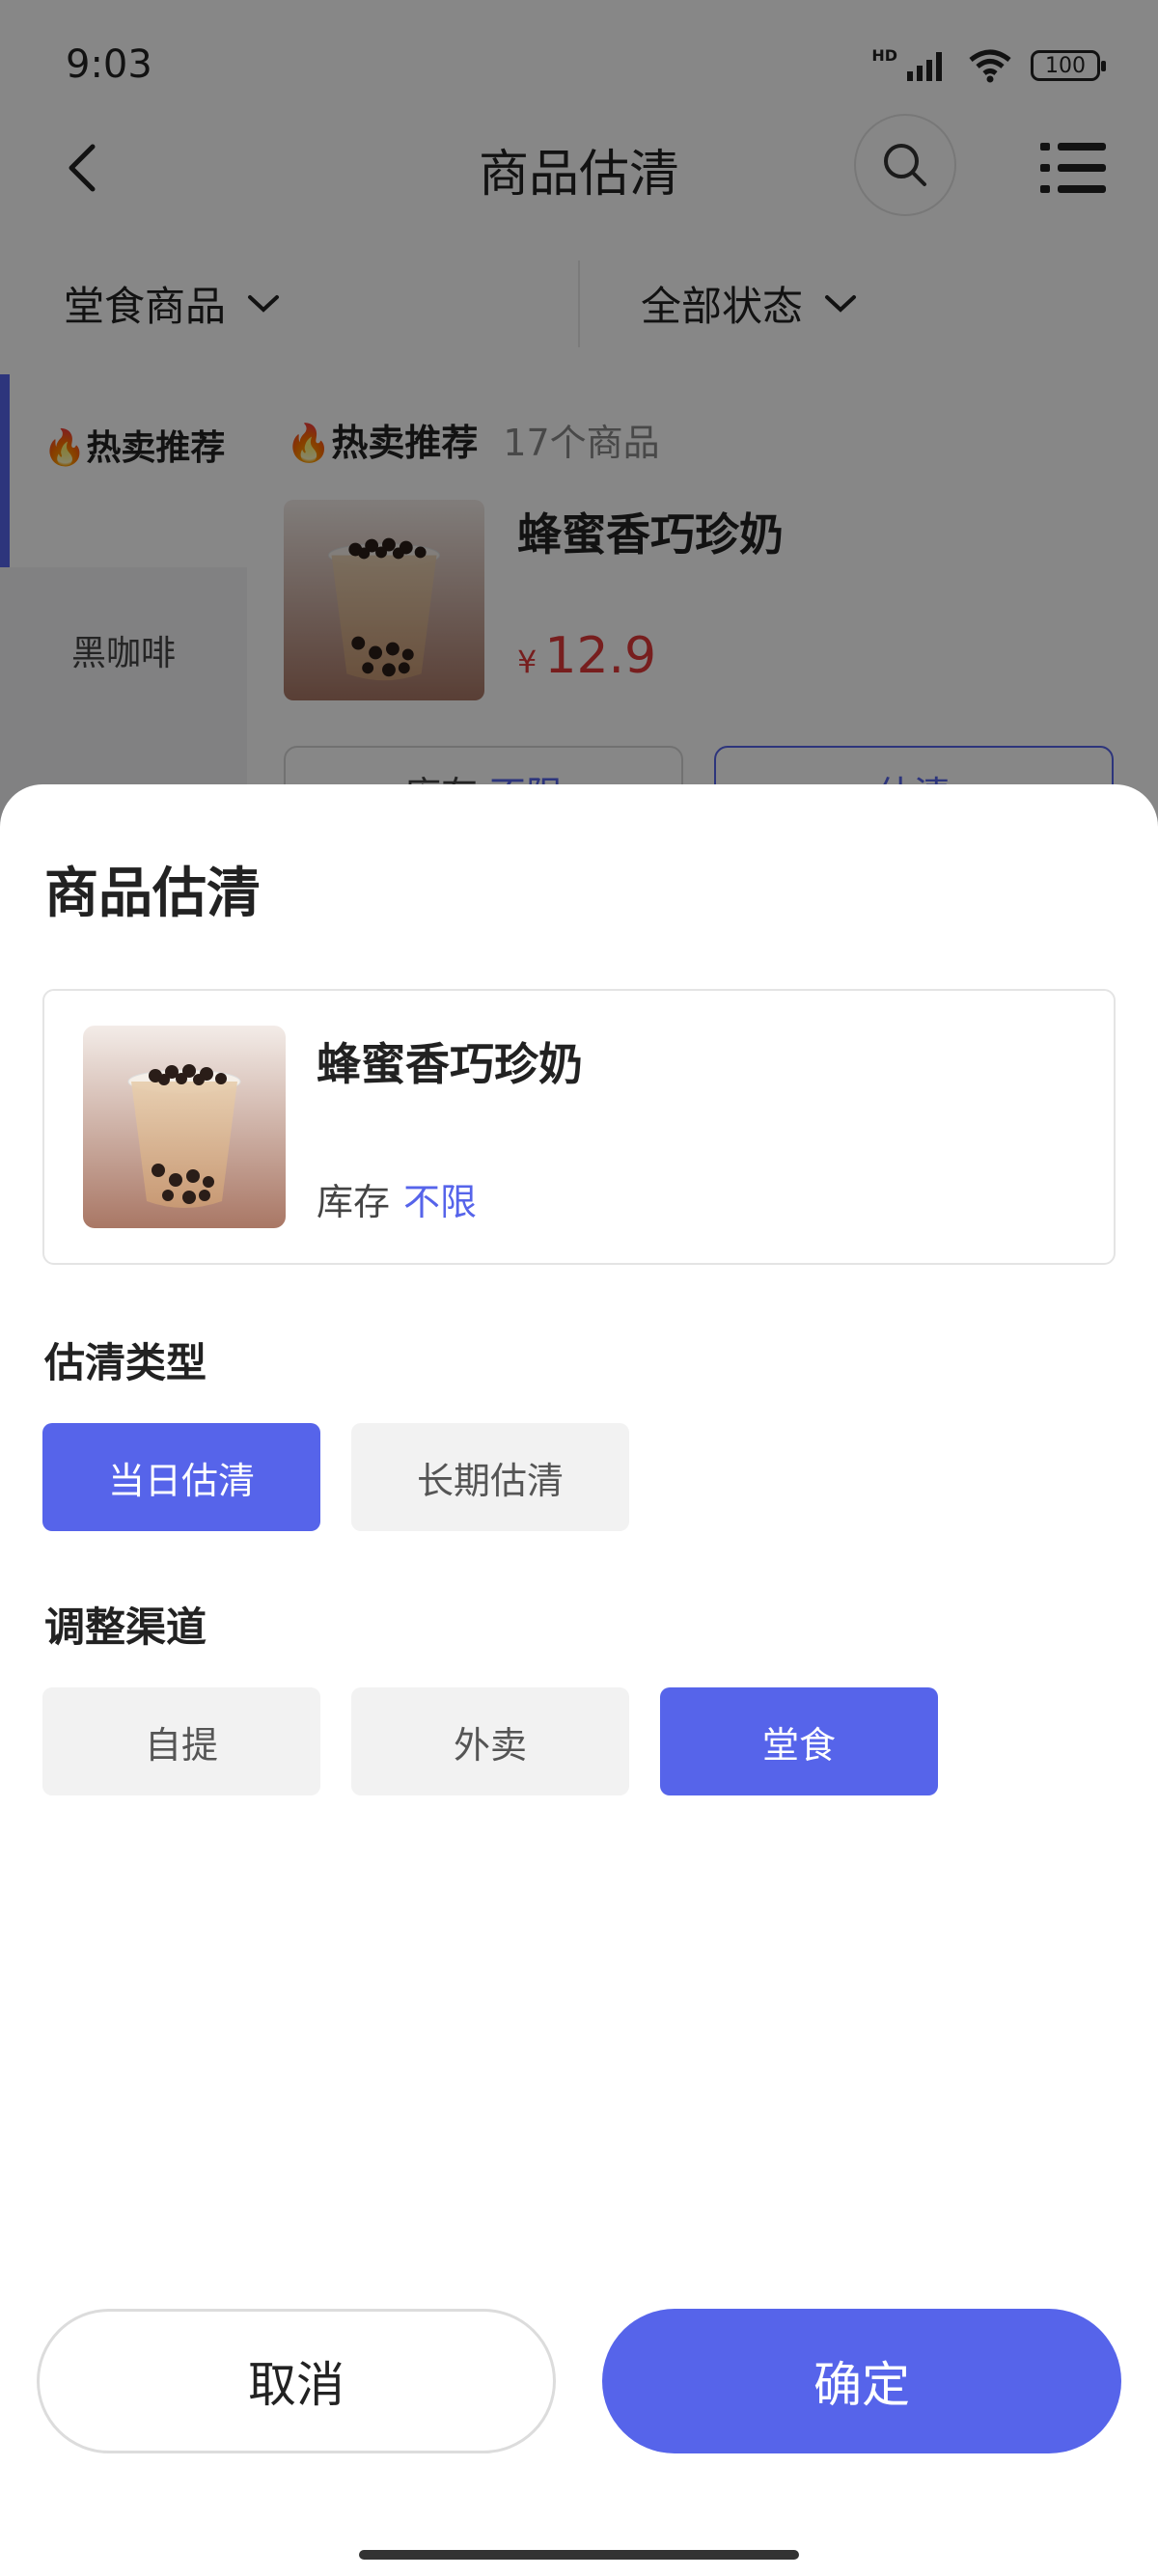  What do you see at coordinates (152, 894) in the screenshot?
I see `sheet-title: 商品估清` at bounding box center [152, 894].